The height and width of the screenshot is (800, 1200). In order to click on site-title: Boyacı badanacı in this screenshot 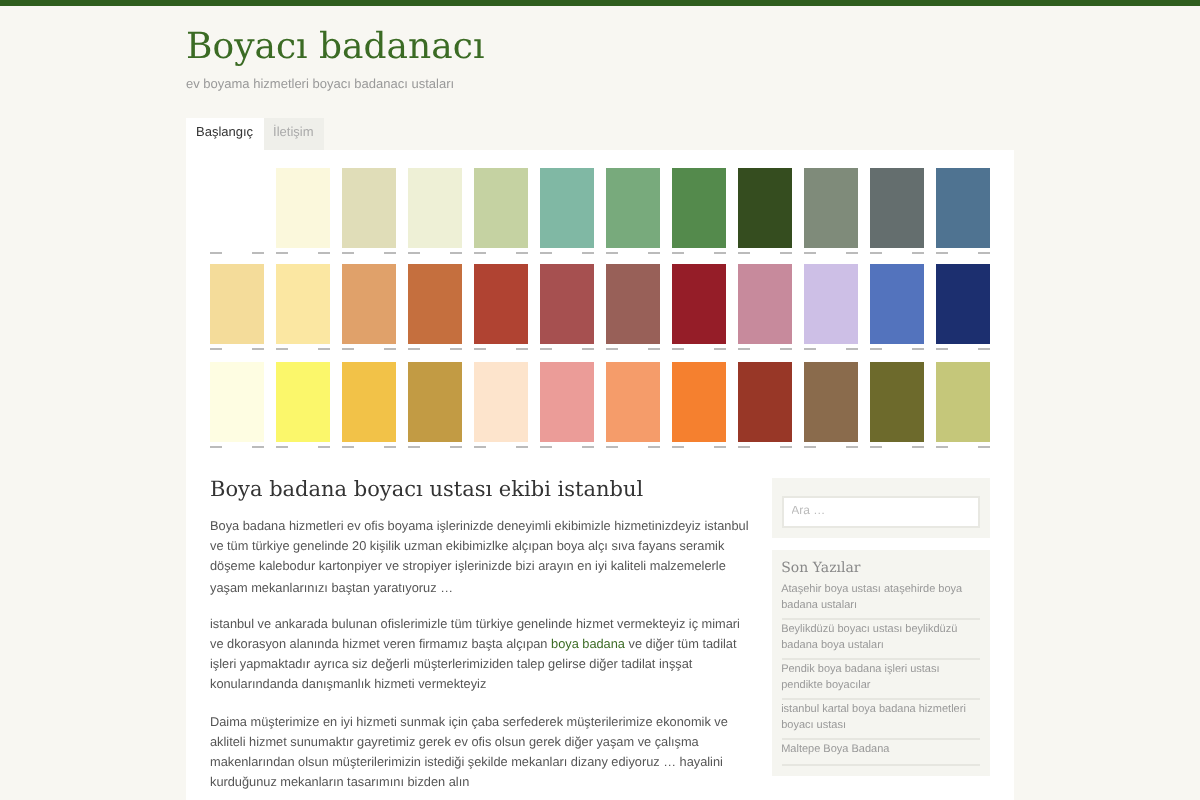, I will do `click(600, 48)`.